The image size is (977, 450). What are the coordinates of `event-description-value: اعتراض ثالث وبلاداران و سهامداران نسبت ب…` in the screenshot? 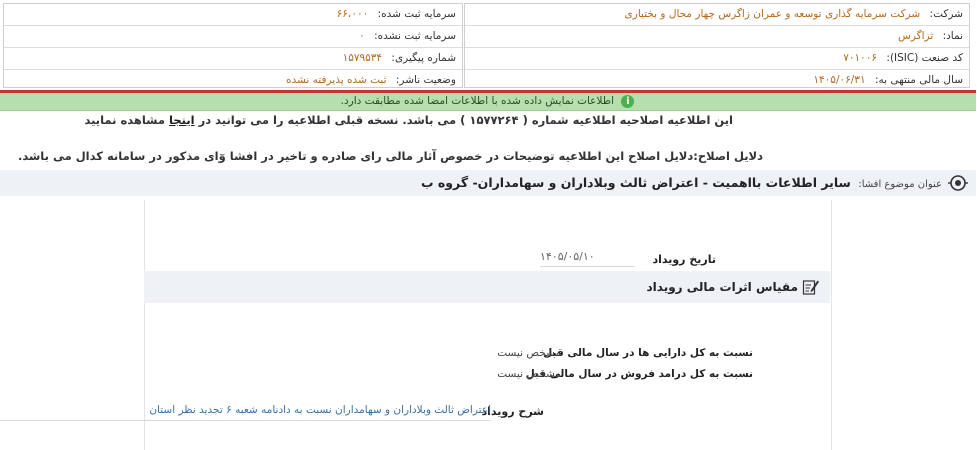 It's located at (246, 410).